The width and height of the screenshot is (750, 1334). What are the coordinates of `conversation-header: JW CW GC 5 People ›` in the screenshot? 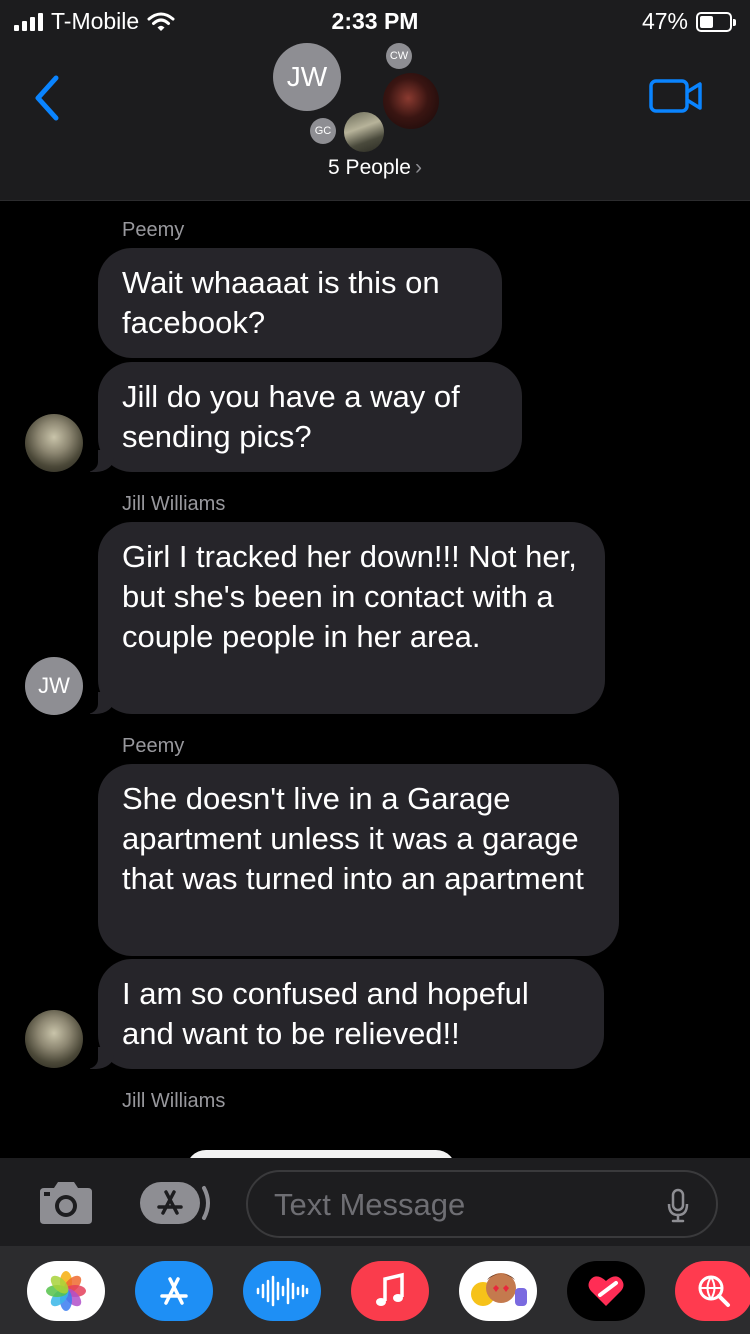 It's located at (375, 120).